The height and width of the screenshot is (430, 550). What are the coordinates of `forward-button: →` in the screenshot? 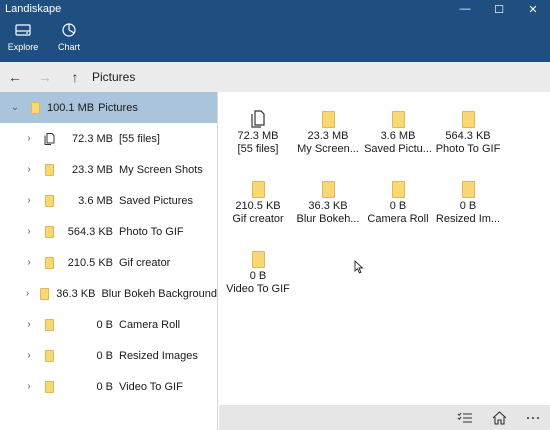 It's located at (45, 77).